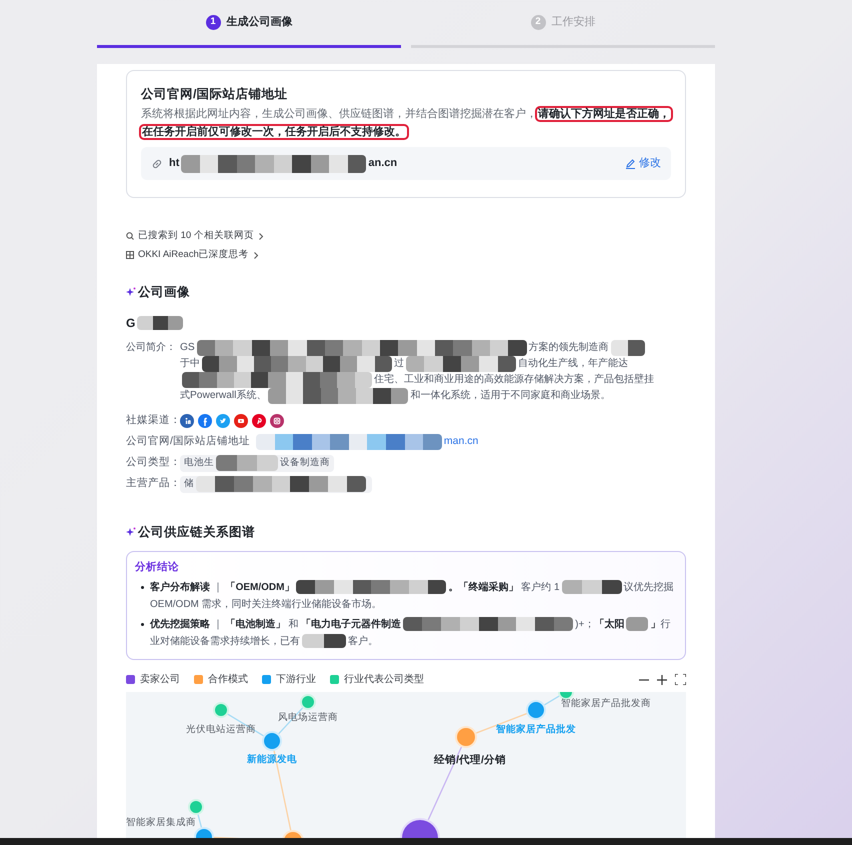 This screenshot has height=845, width=852. What do you see at coordinates (161, 822) in the screenshot?
I see `node-label: 智能家居集成商` at bounding box center [161, 822].